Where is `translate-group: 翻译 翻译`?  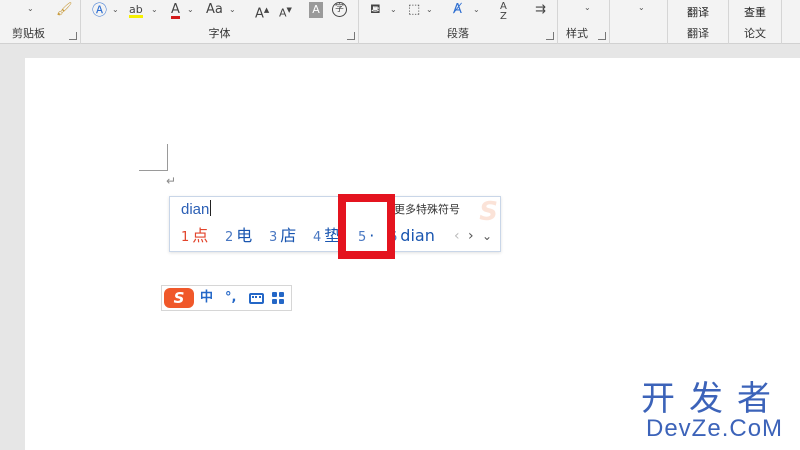
translate-group: 翻译 翻译 is located at coordinates (698, 22).